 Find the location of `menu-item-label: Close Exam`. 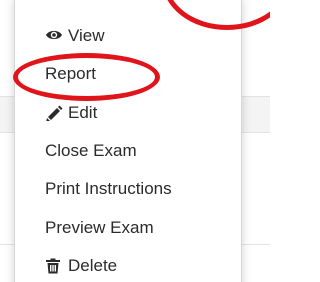

menu-item-label: Close Exam is located at coordinates (91, 151).